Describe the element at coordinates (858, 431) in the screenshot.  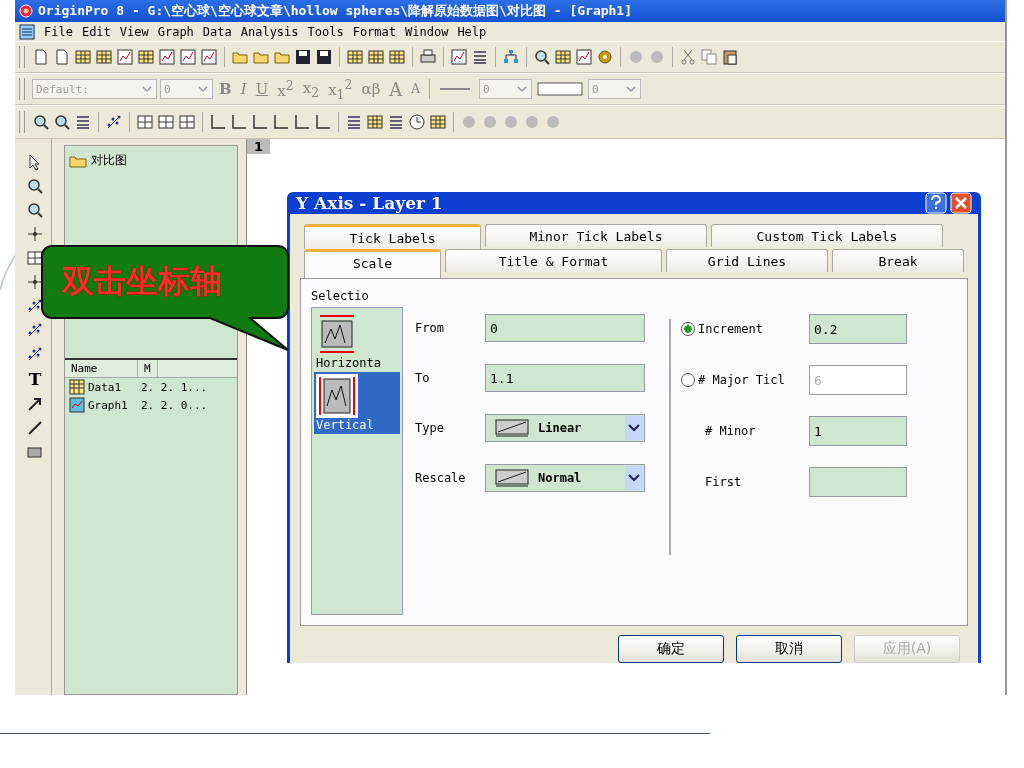
I see `input-field: 1` at that location.